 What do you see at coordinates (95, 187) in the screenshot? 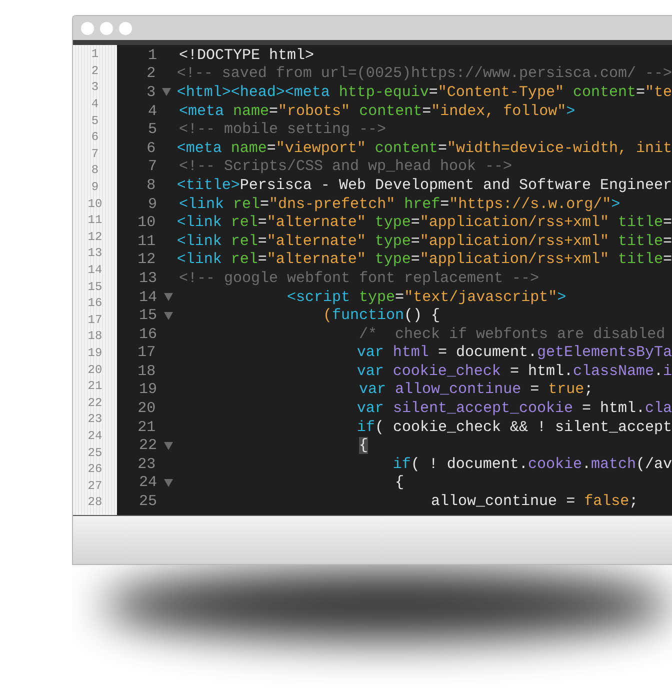
I see `gutter-number: 9` at bounding box center [95, 187].